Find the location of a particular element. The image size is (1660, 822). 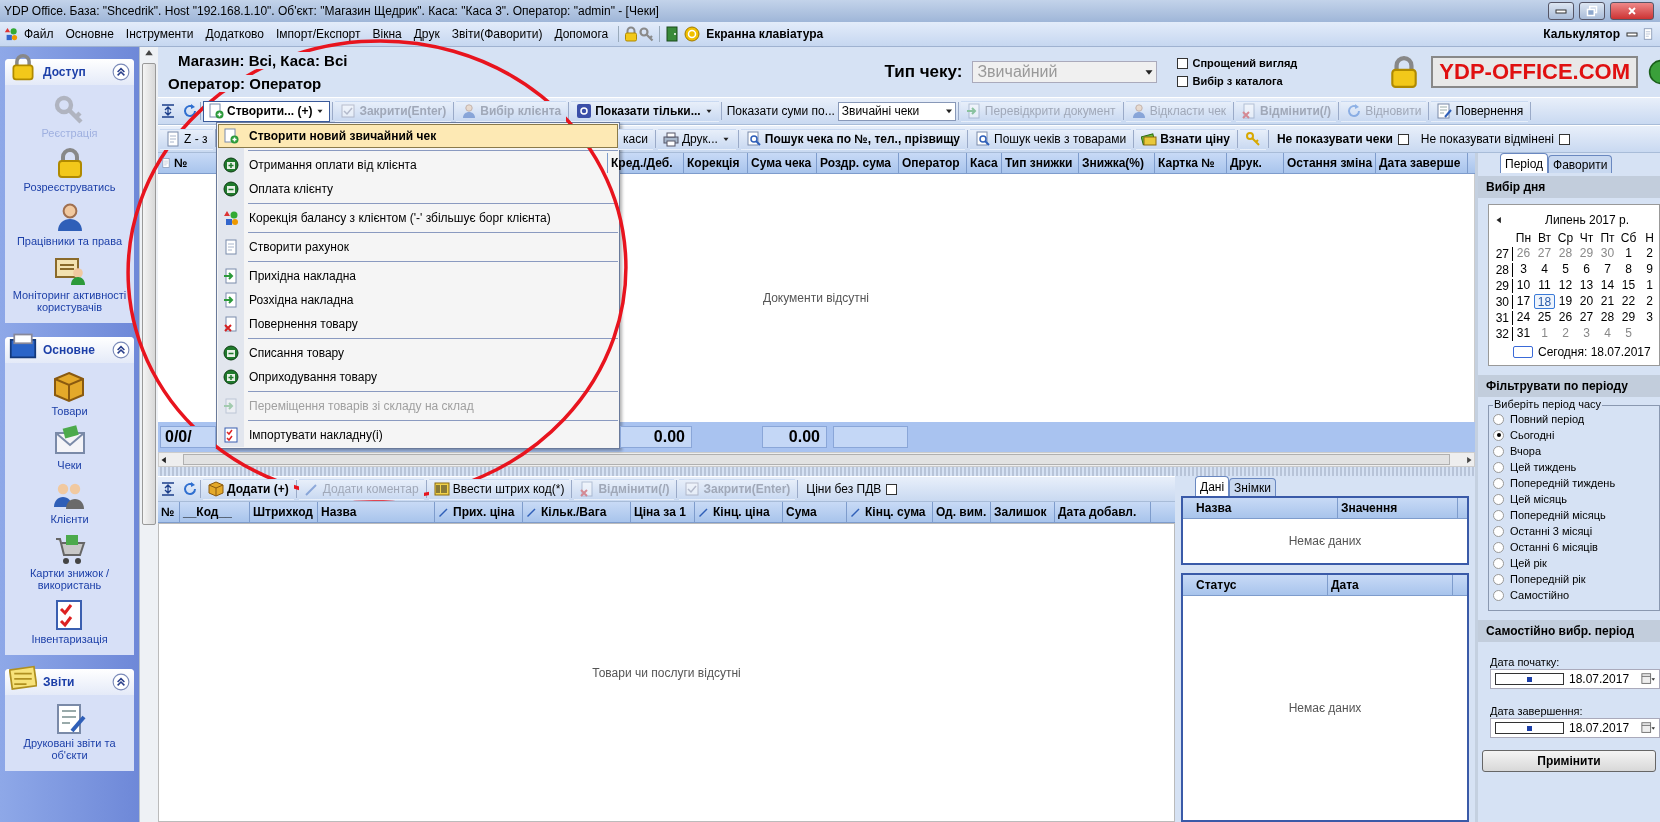

sidebar-item: Картки знижок / використань is located at coordinates (69, 562).